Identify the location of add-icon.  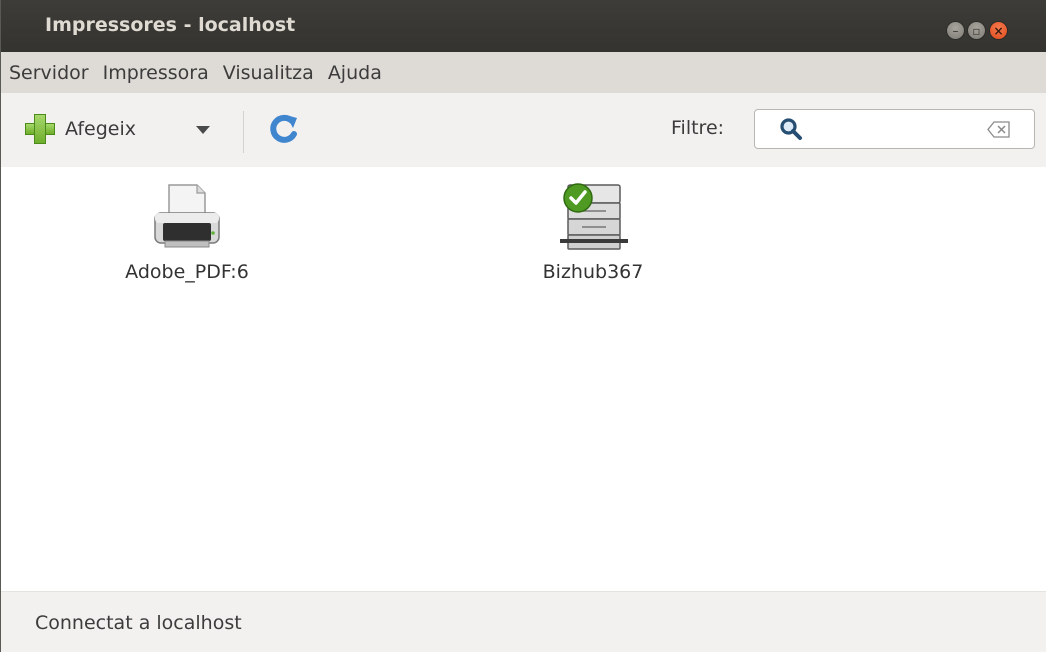
(40, 129).